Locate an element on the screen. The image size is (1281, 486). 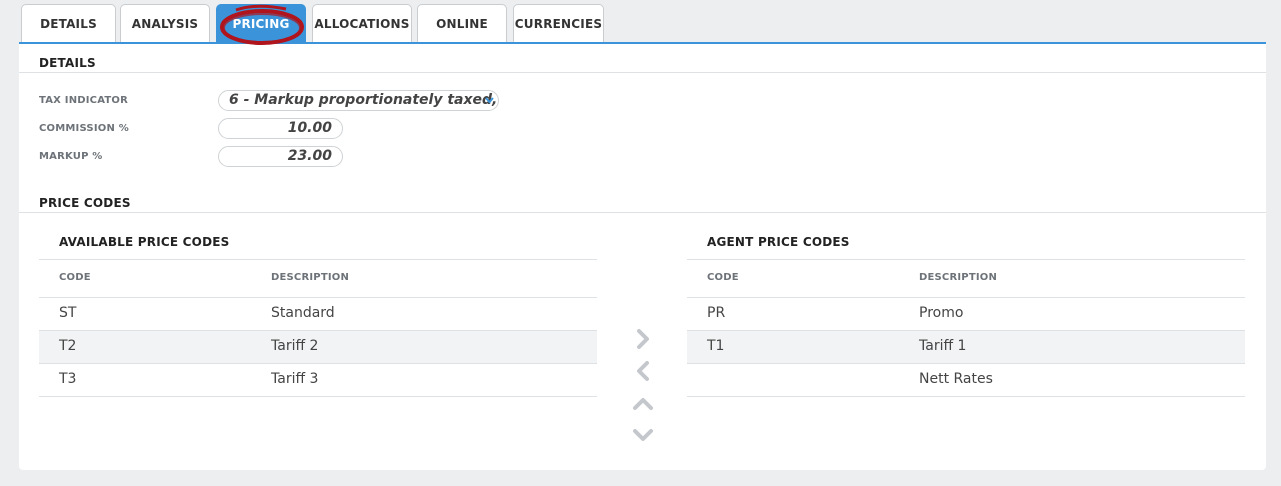
details-section-title: DETAILS is located at coordinates (67, 63).